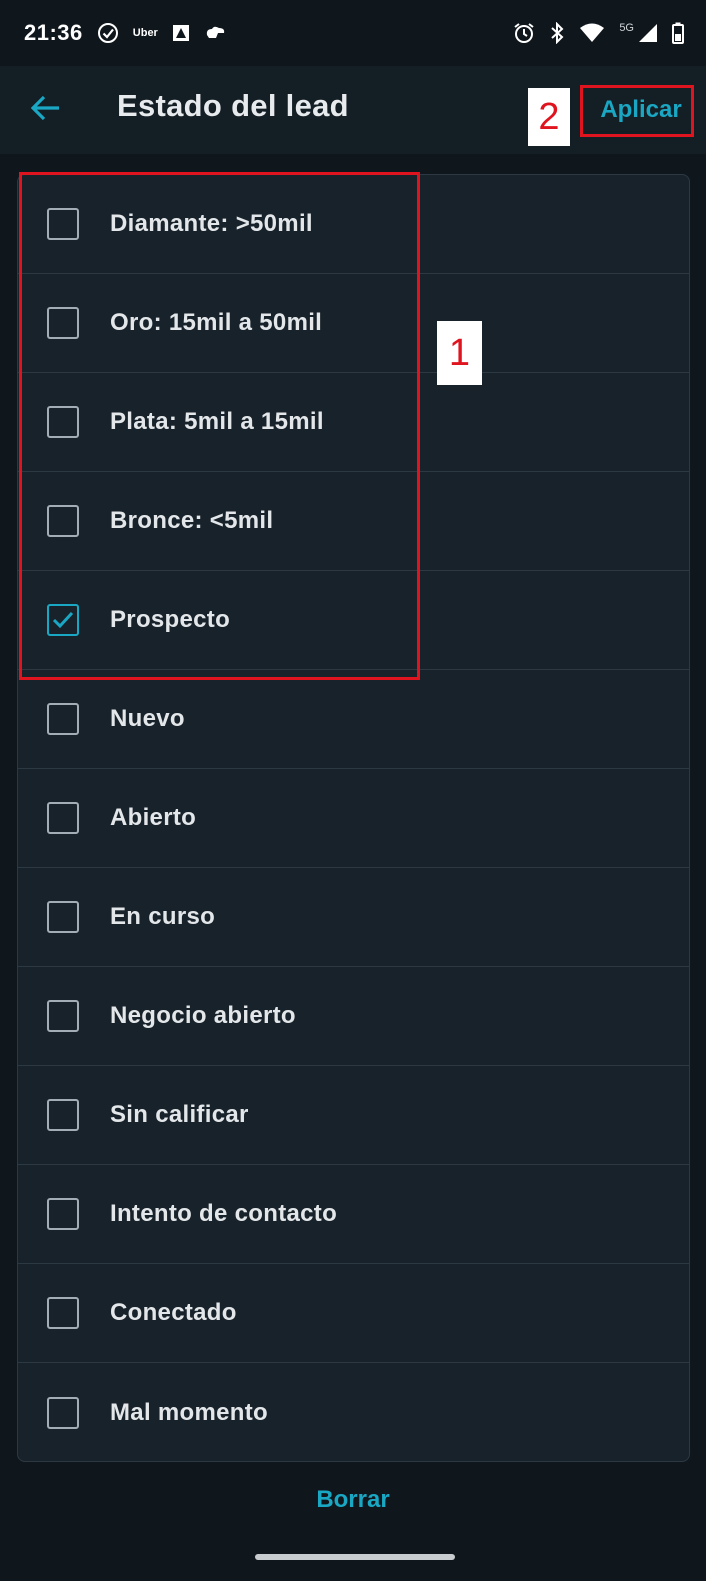 The height and width of the screenshot is (1581, 706). Describe the element at coordinates (353, 1412) in the screenshot. I see `list-item: Mal momento` at that location.